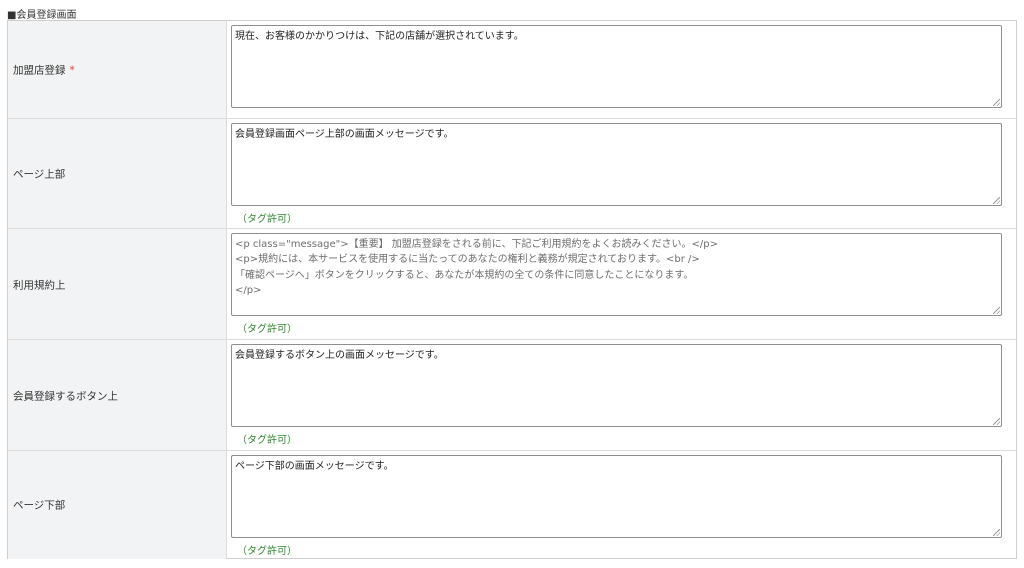 This screenshot has width=1024, height=568. Describe the element at coordinates (65, 396) in the screenshot. I see `field-label: 会員登録するボタン上` at that location.